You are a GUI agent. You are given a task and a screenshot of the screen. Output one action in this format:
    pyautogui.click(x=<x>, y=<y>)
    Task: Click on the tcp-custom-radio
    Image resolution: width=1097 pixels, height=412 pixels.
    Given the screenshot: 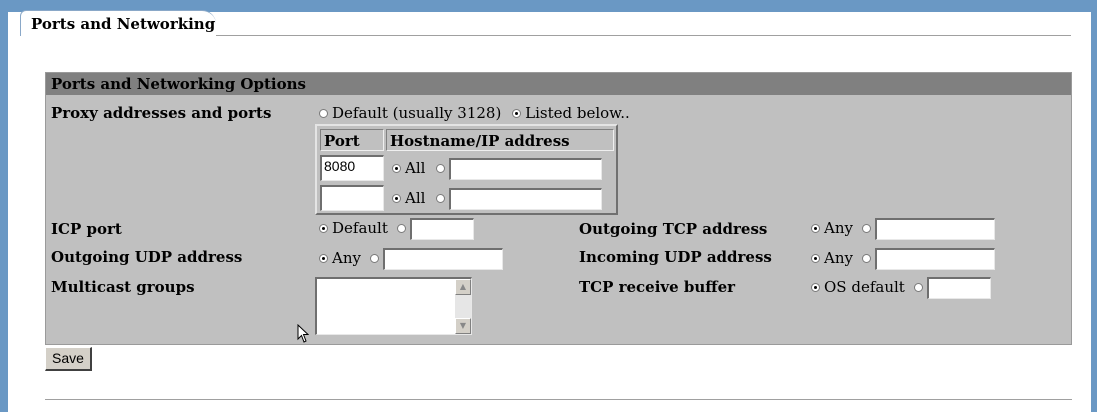 What is the action you would take?
    pyautogui.click(x=918, y=287)
    